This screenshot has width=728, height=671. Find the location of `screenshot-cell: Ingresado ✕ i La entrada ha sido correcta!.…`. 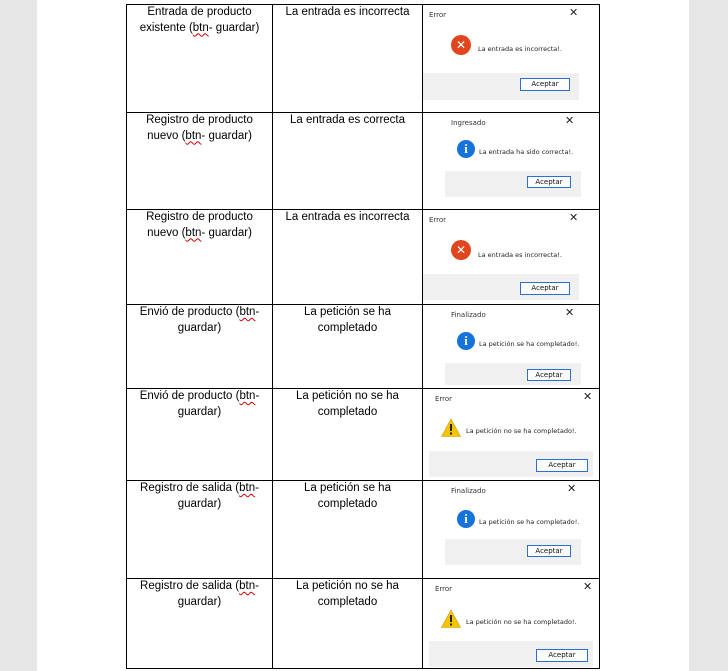

screenshot-cell: Ingresado ✕ i La entrada ha sido correcta!.… is located at coordinates (511, 161).